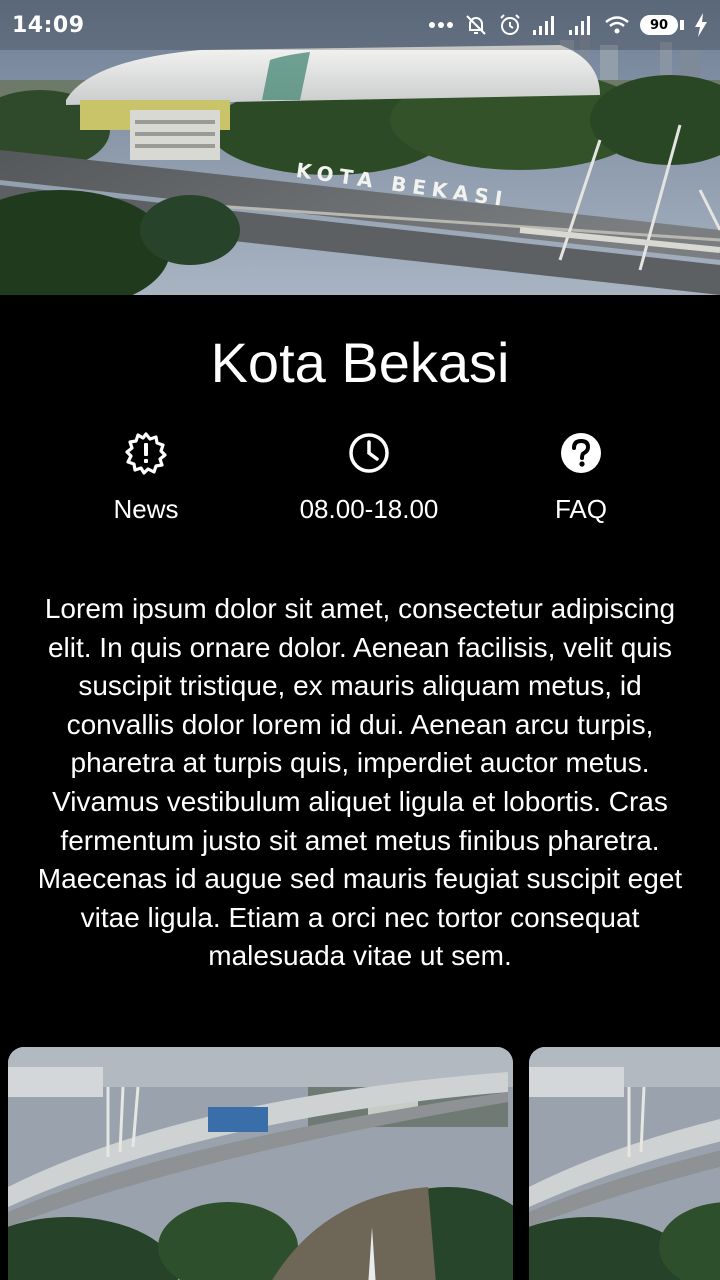  What do you see at coordinates (701, 25) in the screenshot?
I see `charging-icon` at bounding box center [701, 25].